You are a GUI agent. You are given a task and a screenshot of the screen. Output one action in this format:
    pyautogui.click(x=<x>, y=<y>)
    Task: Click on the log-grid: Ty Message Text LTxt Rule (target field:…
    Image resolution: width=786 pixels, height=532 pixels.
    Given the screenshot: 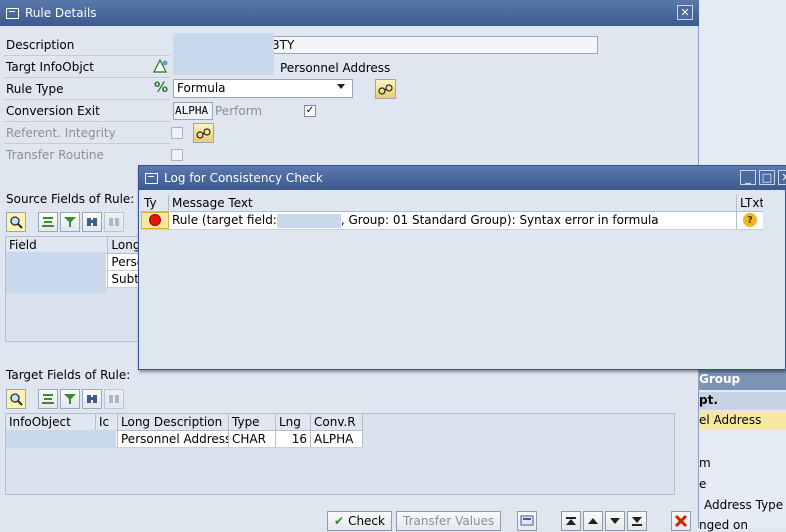 What is the action you would take?
    pyautogui.click(x=452, y=212)
    